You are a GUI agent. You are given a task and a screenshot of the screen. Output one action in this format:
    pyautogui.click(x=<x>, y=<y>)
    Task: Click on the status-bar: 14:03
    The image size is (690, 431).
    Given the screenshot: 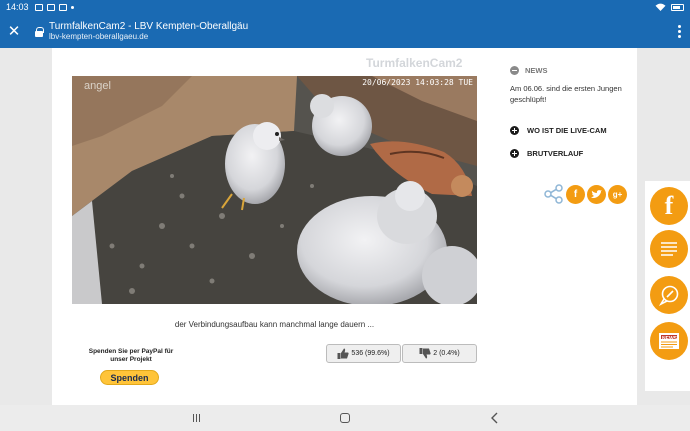 What is the action you would take?
    pyautogui.click(x=345, y=7)
    